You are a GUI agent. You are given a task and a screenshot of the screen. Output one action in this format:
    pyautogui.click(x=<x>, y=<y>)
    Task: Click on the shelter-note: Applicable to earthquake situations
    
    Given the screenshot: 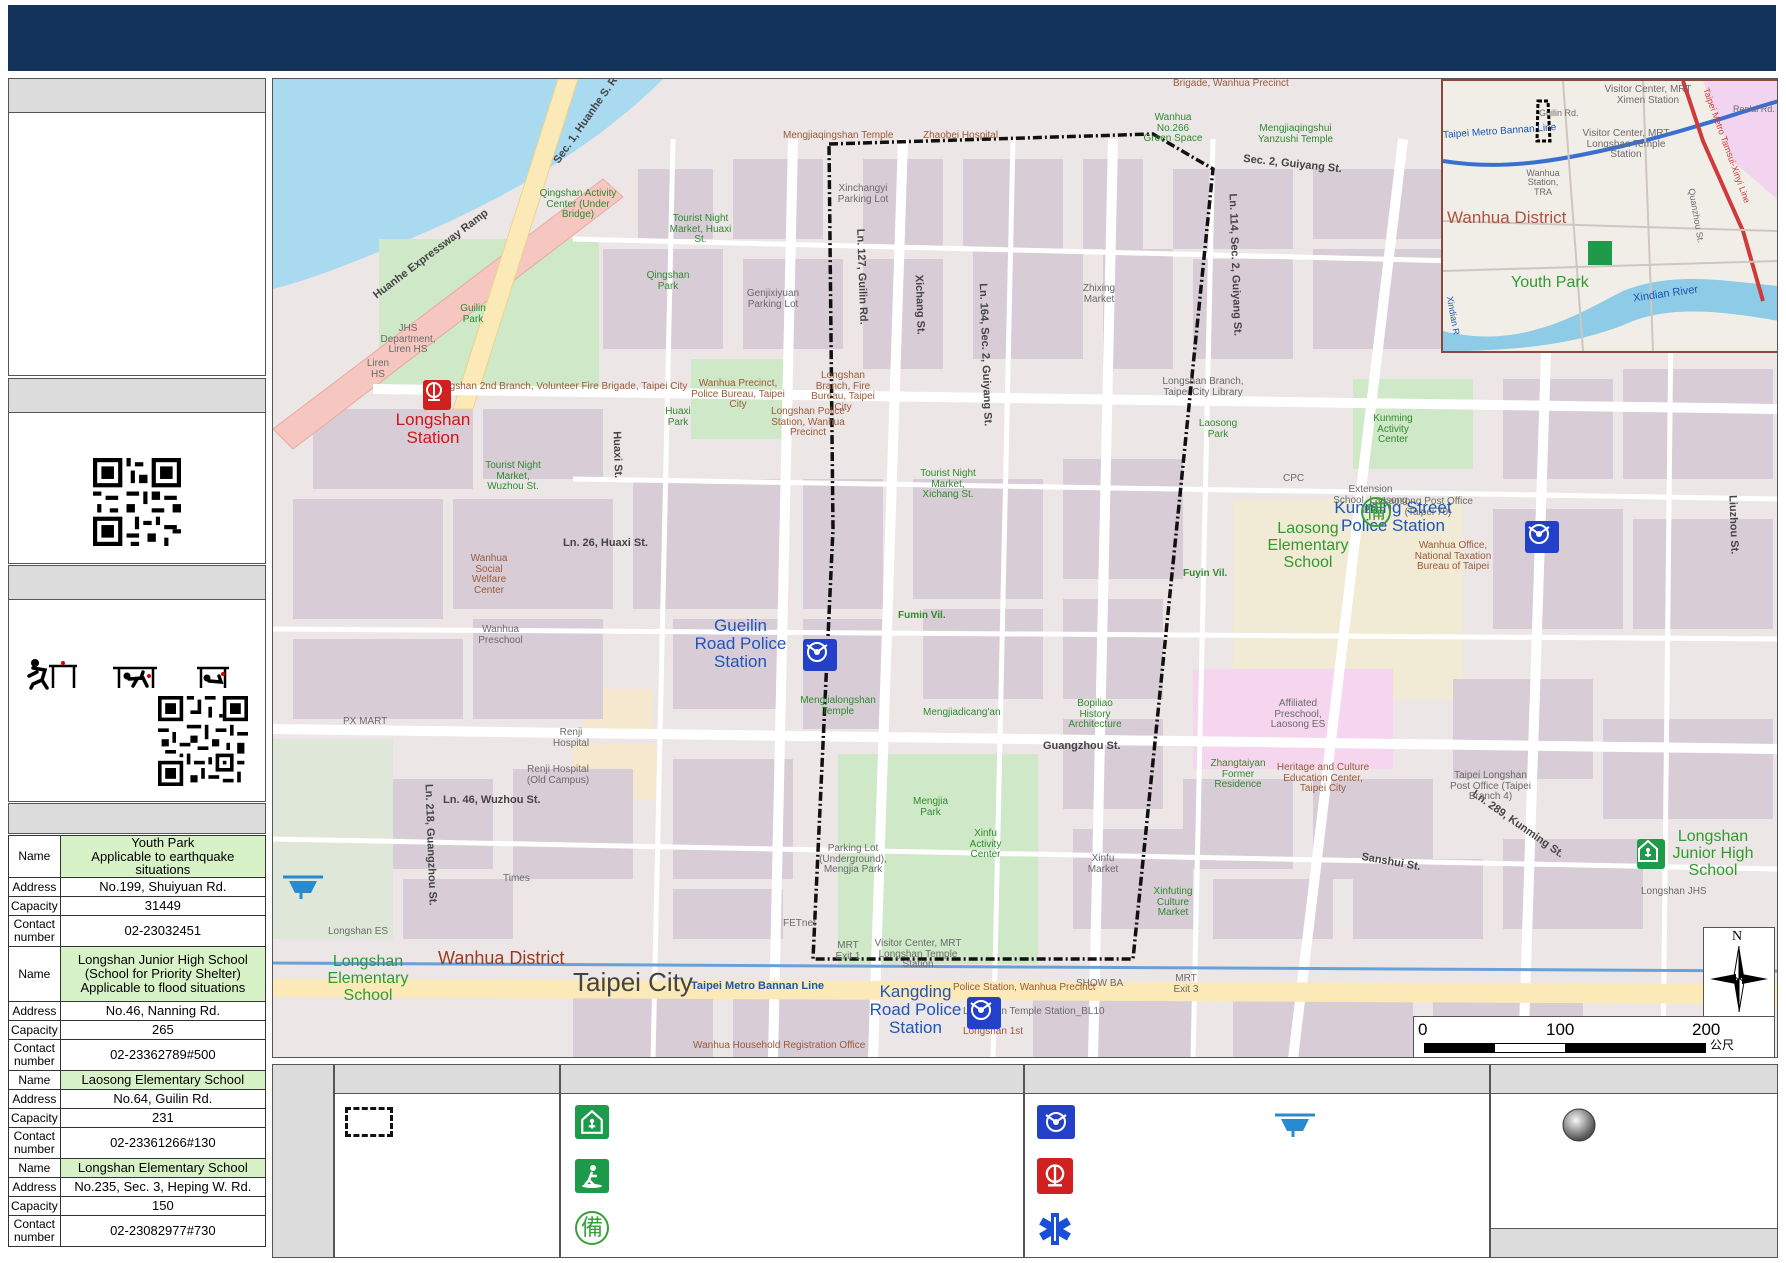 What is the action you would take?
    pyautogui.click(x=163, y=863)
    